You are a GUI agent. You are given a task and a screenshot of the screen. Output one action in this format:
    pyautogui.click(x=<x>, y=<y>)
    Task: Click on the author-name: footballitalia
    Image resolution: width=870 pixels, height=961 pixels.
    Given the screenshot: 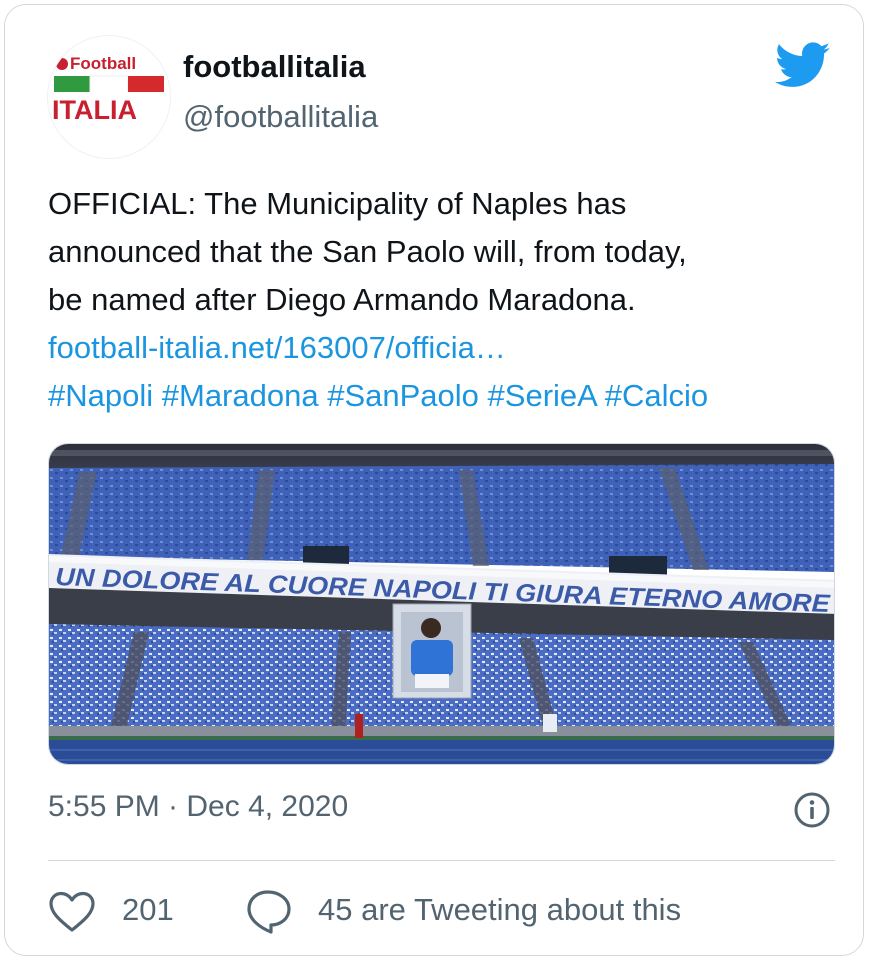 What is the action you would take?
    pyautogui.click(x=274, y=67)
    